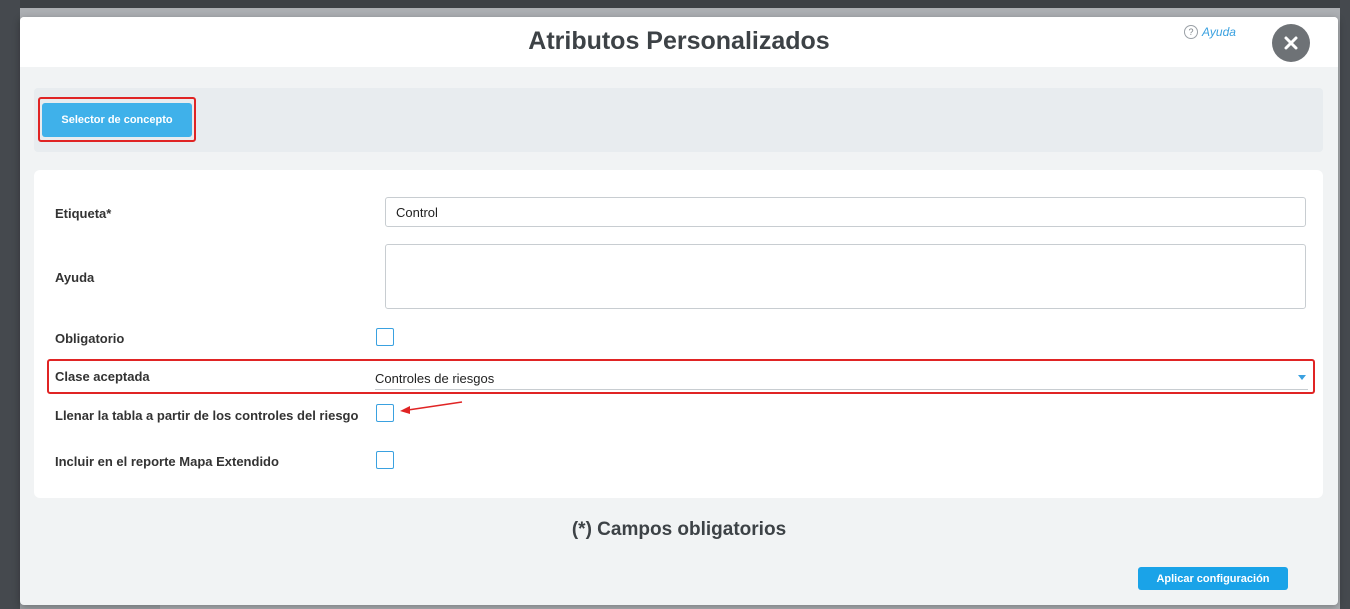 This screenshot has height=609, width=1350. I want to click on concept-toolbar, so click(678, 120).